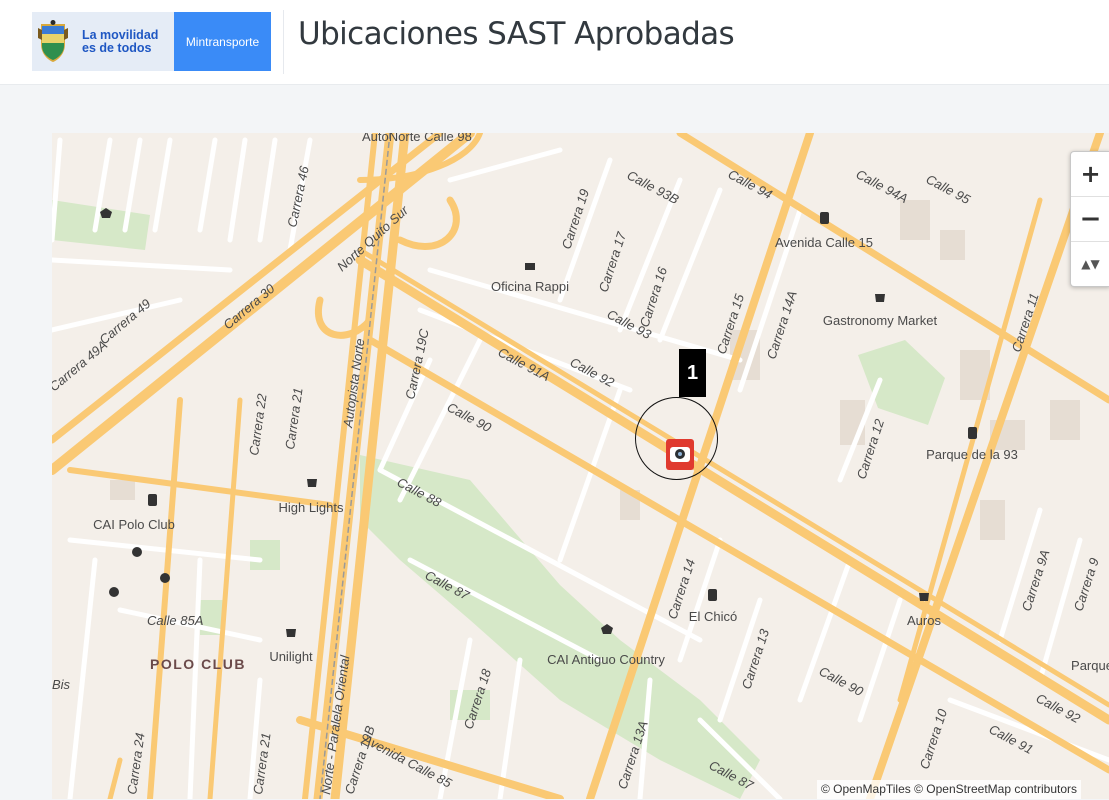  What do you see at coordinates (61, 684) in the screenshot?
I see `street-label: Bis` at bounding box center [61, 684].